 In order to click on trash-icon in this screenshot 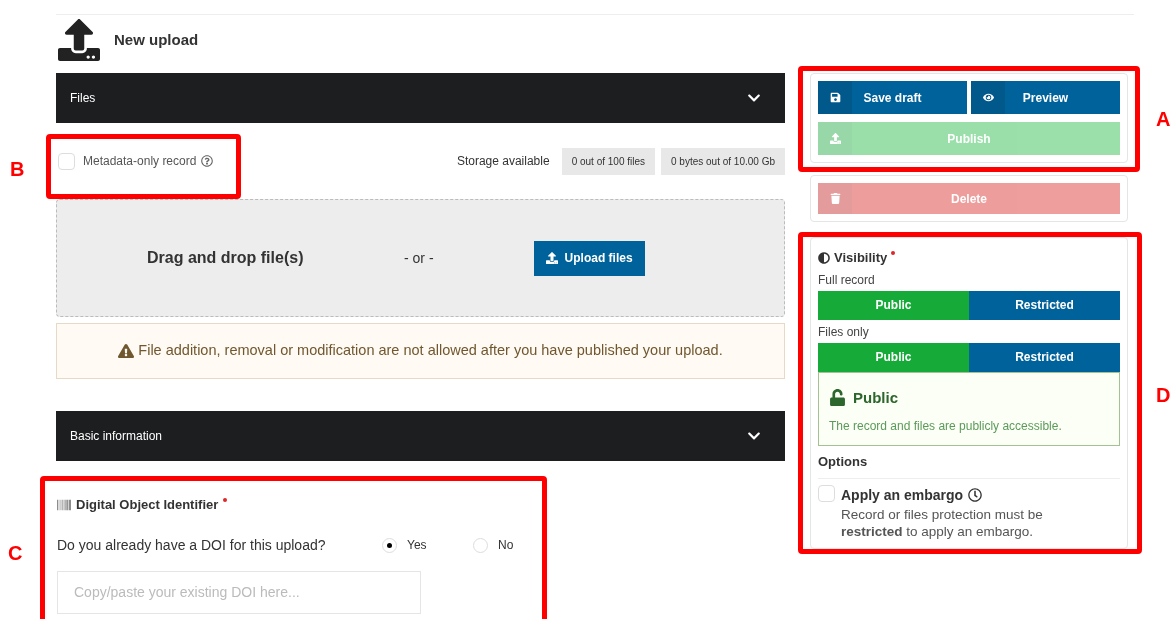, I will do `click(835, 198)`.